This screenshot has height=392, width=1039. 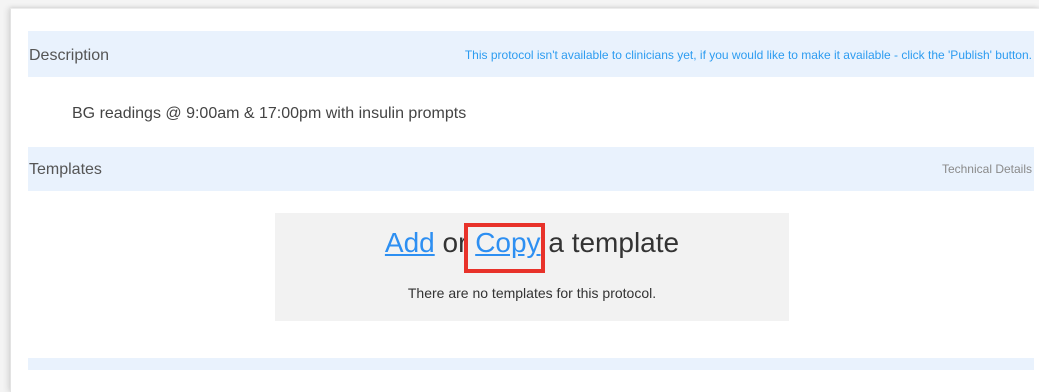 I want to click on empty-state-heading: Add or Copy a template, so click(x=532, y=243).